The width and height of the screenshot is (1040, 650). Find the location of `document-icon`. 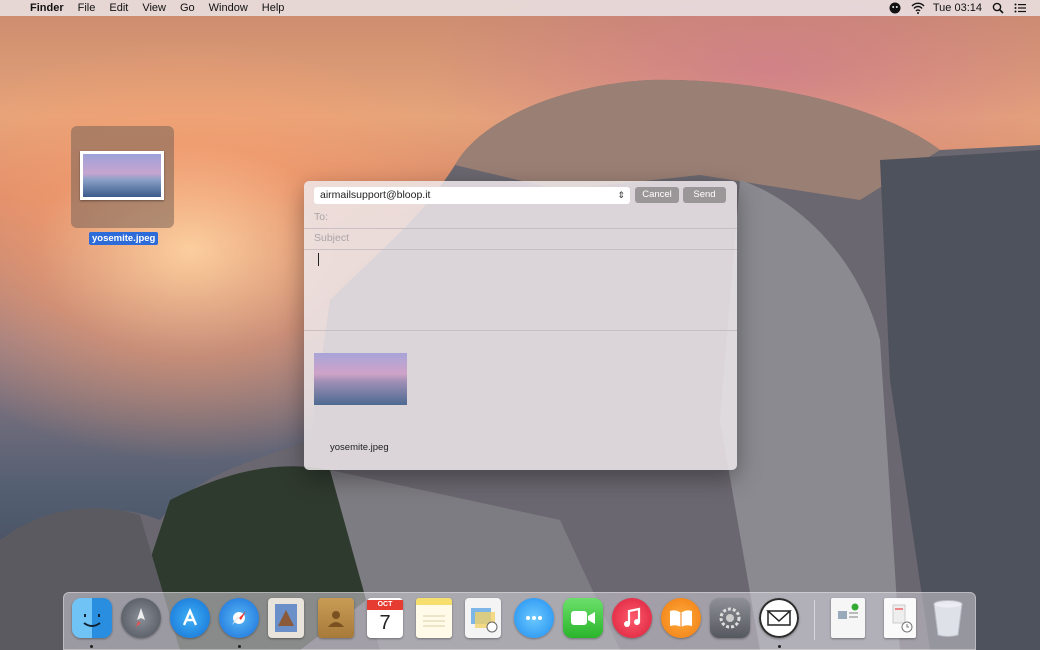

document-icon is located at coordinates (848, 618).